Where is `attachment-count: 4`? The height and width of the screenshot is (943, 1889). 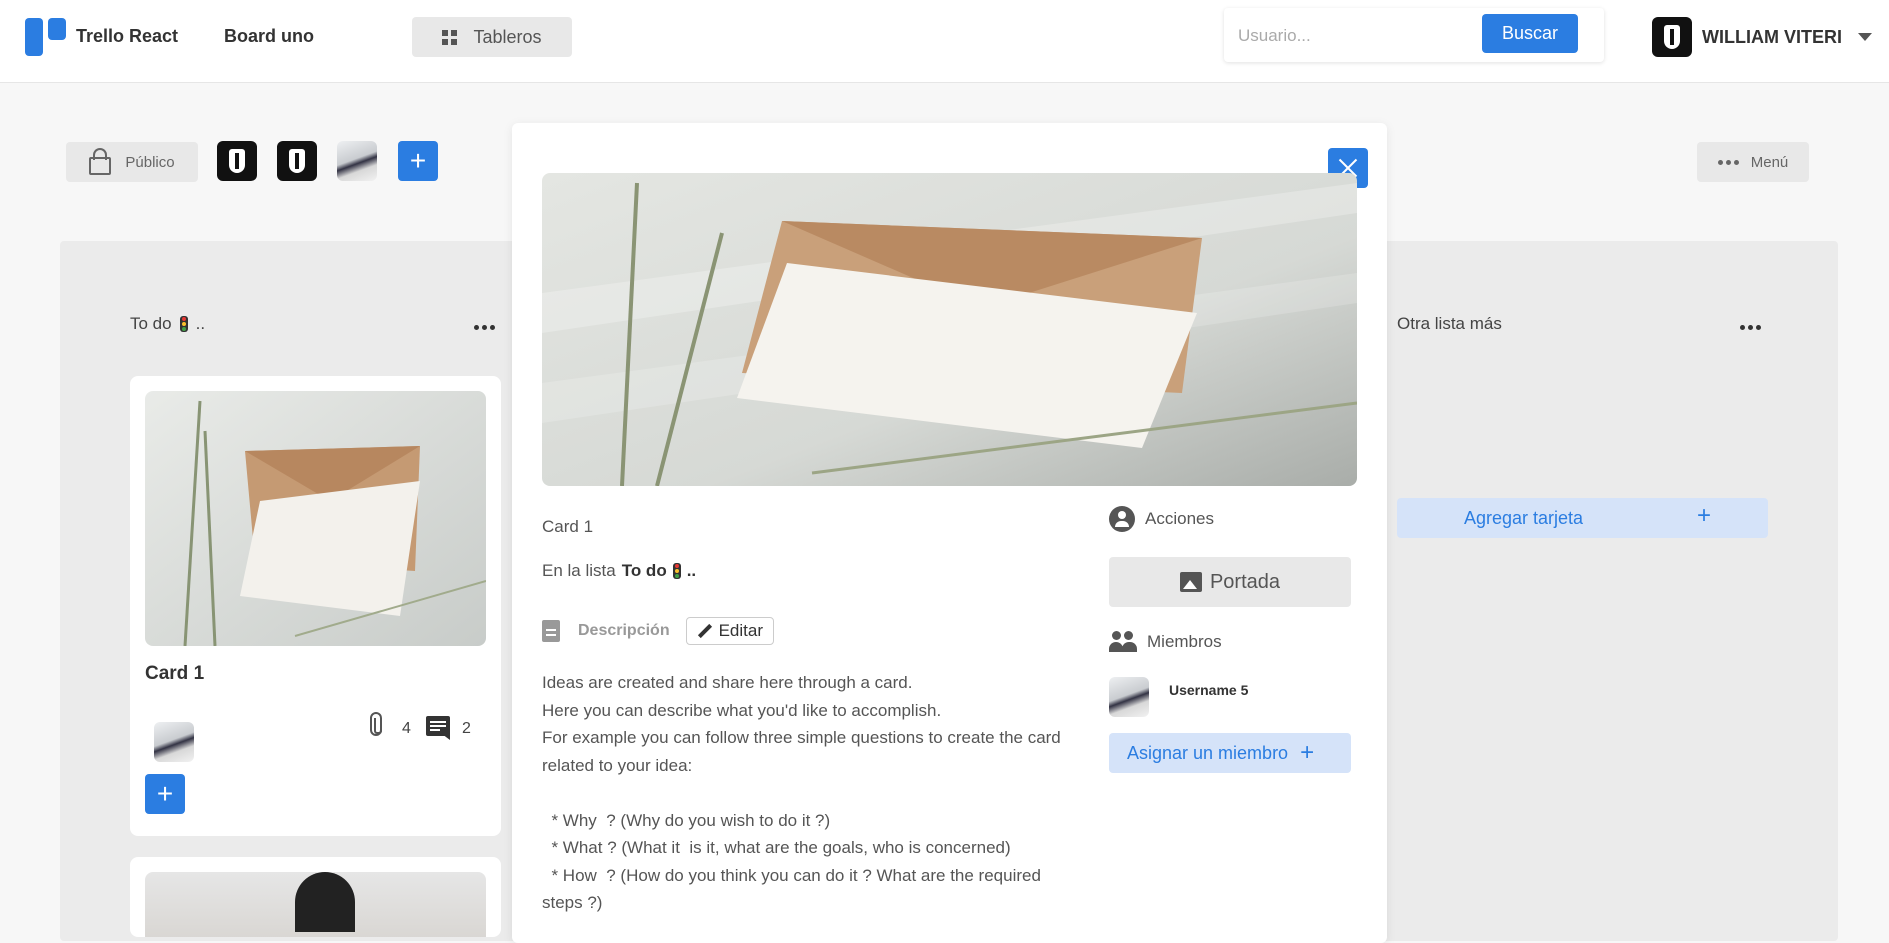 attachment-count: 4 is located at coordinates (406, 728).